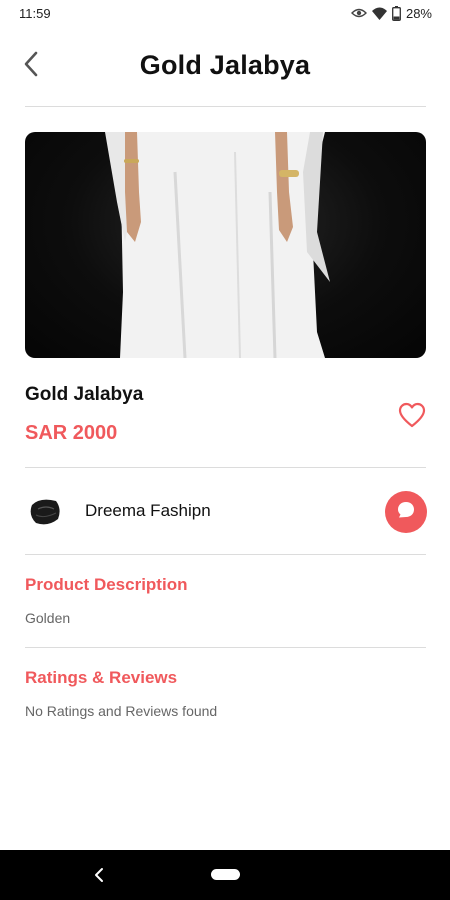 The width and height of the screenshot is (450, 900). Describe the element at coordinates (225, 874) in the screenshot. I see `nav-home-pill` at that location.